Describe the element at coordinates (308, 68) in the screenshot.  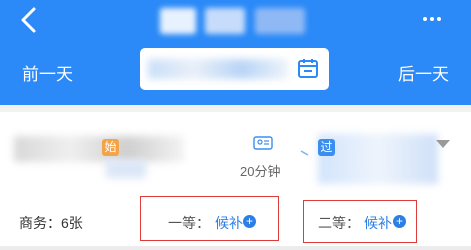
I see `calendar-icon` at that location.